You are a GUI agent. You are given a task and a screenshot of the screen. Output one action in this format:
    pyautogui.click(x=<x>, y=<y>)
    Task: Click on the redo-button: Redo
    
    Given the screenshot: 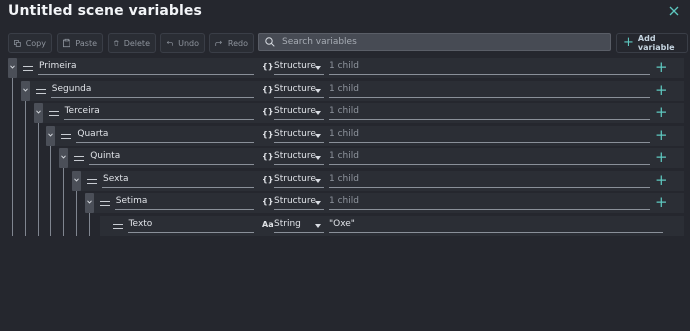 What is the action you would take?
    pyautogui.click(x=231, y=43)
    